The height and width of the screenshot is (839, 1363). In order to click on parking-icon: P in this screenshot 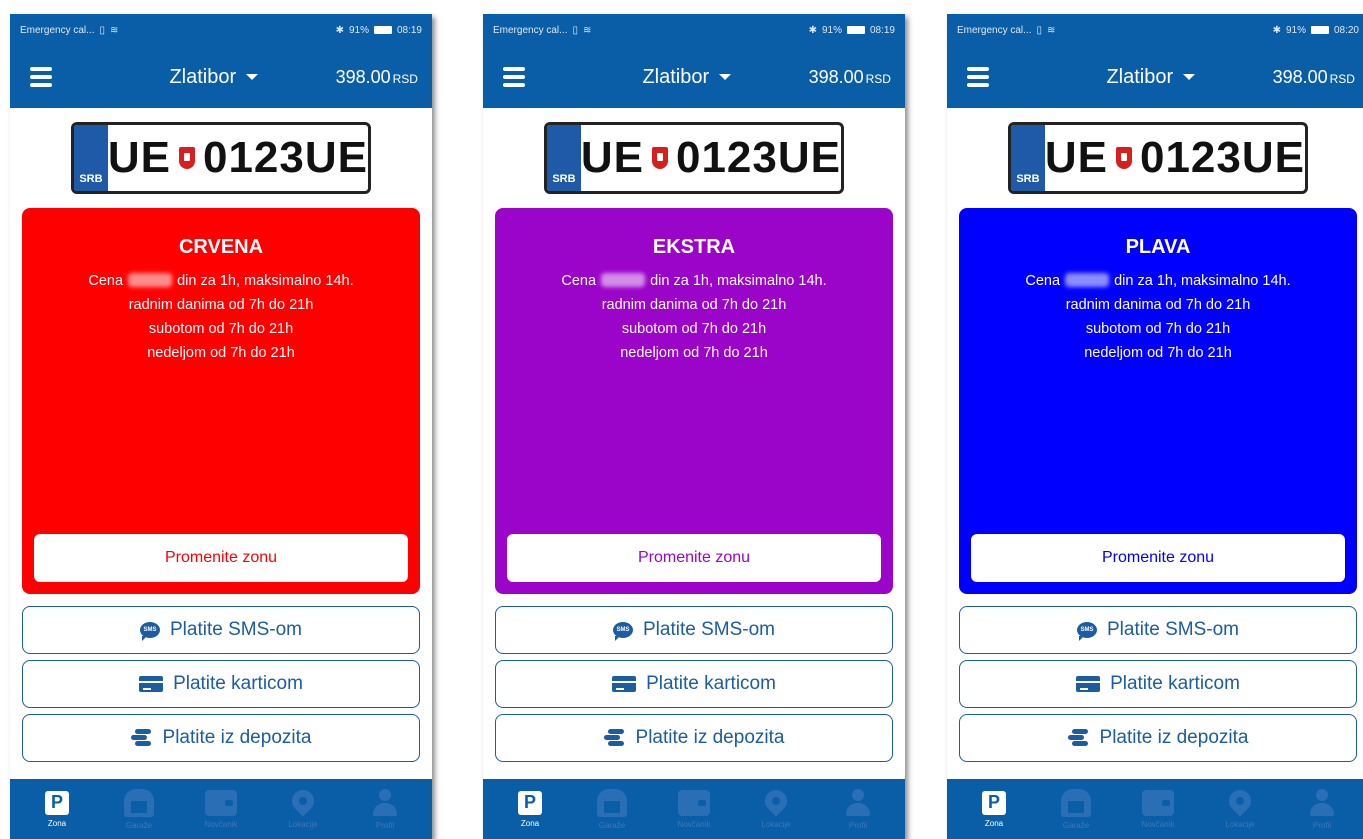, I will do `click(994, 802)`.